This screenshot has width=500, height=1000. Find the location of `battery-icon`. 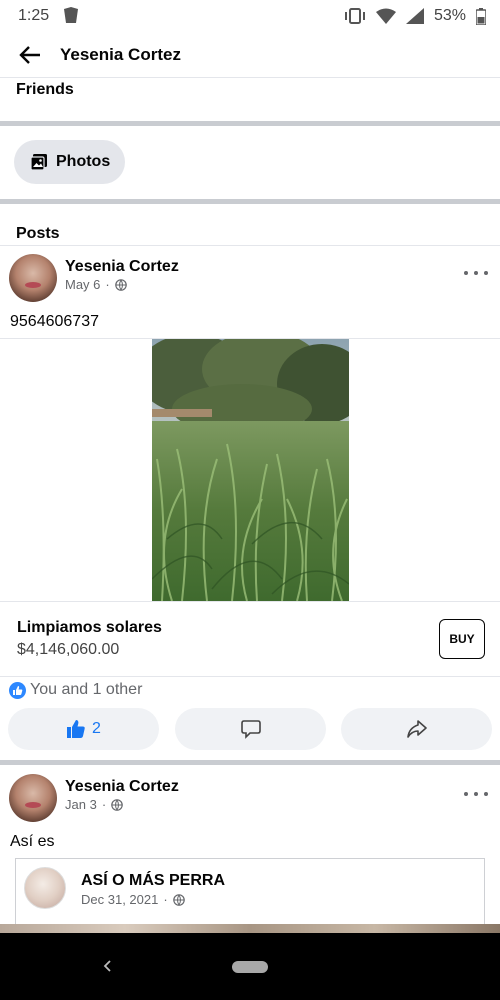

battery-icon is located at coordinates (481, 16).